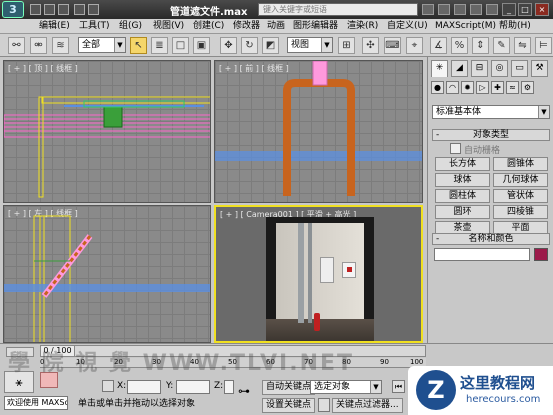  Describe the element at coordinates (108, 386) in the screenshot. I see `absolute-mode-icon` at that location.